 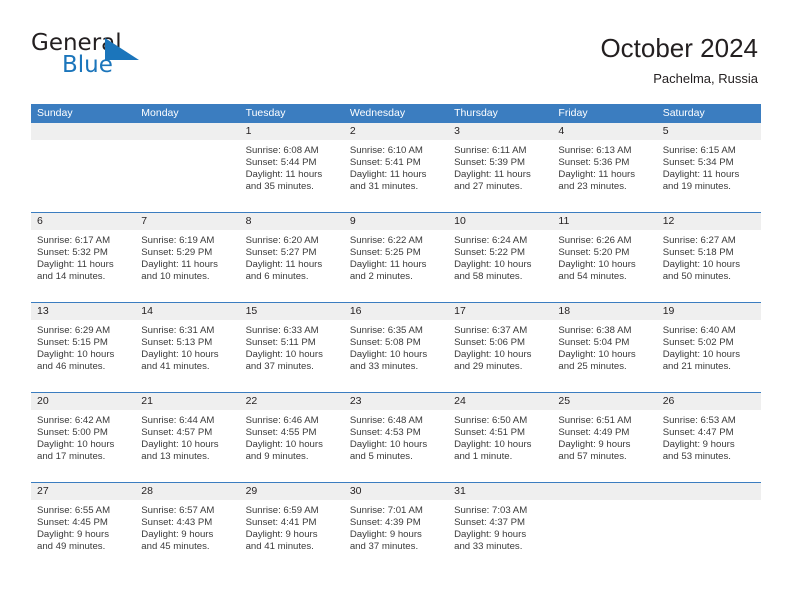 What do you see at coordinates (696, 277) in the screenshot?
I see `day-detail-line: and 50 minutes.` at bounding box center [696, 277].